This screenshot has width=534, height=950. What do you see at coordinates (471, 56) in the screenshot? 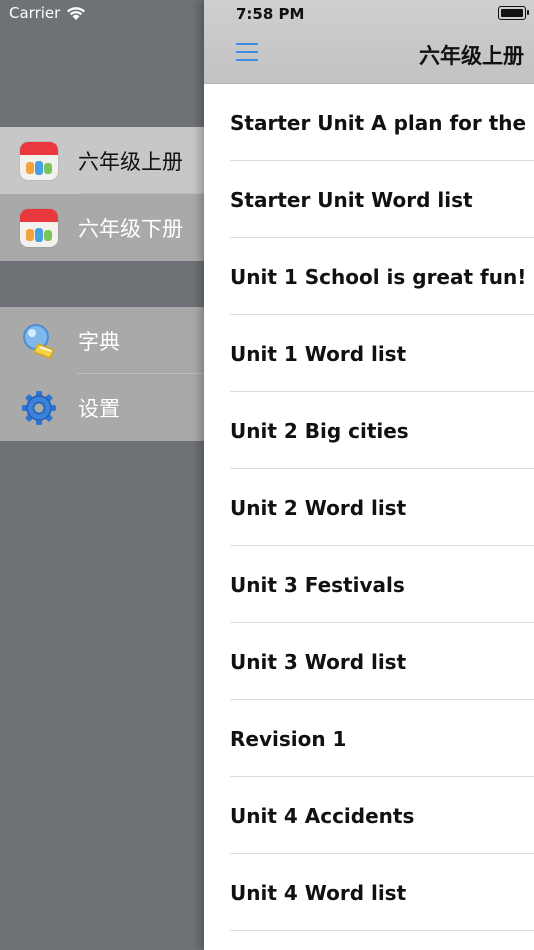
I see `page-title: 六年级上册` at bounding box center [471, 56].